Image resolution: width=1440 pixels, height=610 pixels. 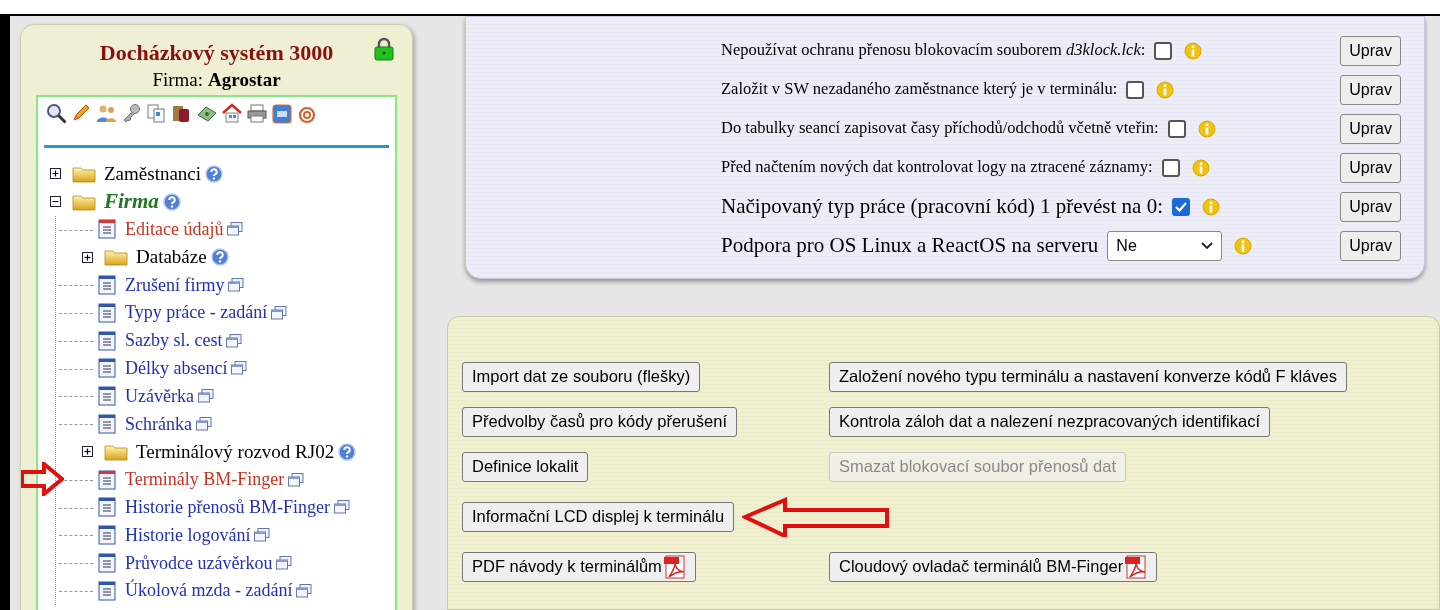 What do you see at coordinates (937, 167) in the screenshot?
I see `setting-label: Před načtením nových dat kontrolovat logy na ztracené záznamy:` at bounding box center [937, 167].